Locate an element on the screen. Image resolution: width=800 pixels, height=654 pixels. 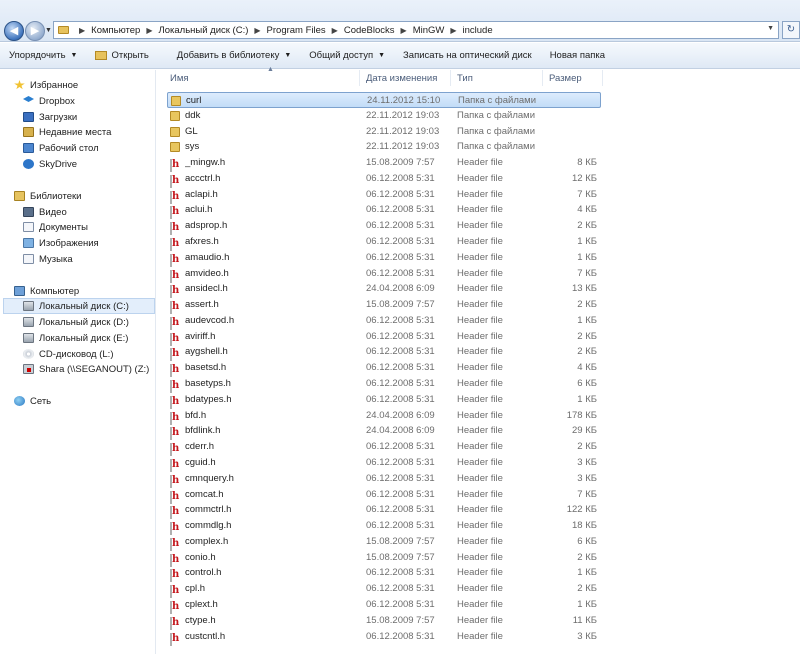
folder-row: ddk 22.11.2012 19:03 Папка с файлами is located at coordinates (384, 116).